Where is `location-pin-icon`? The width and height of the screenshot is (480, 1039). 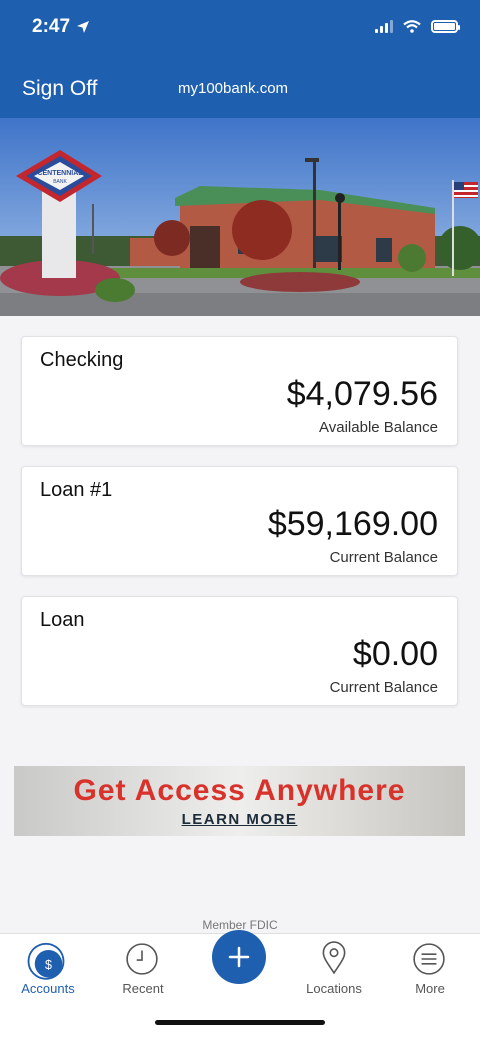
location-pin-icon is located at coordinates (334, 958).